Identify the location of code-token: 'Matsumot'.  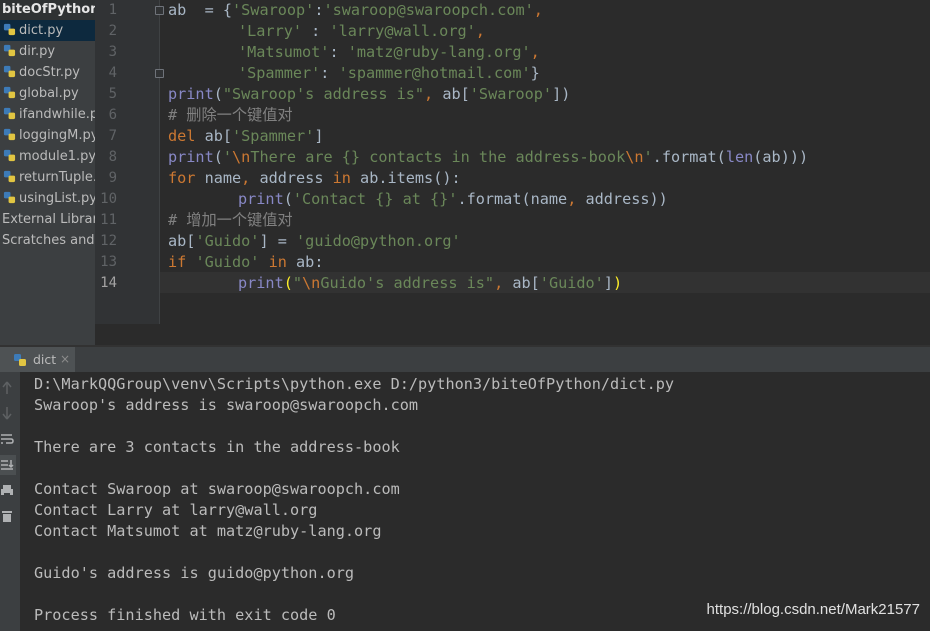
(284, 52).